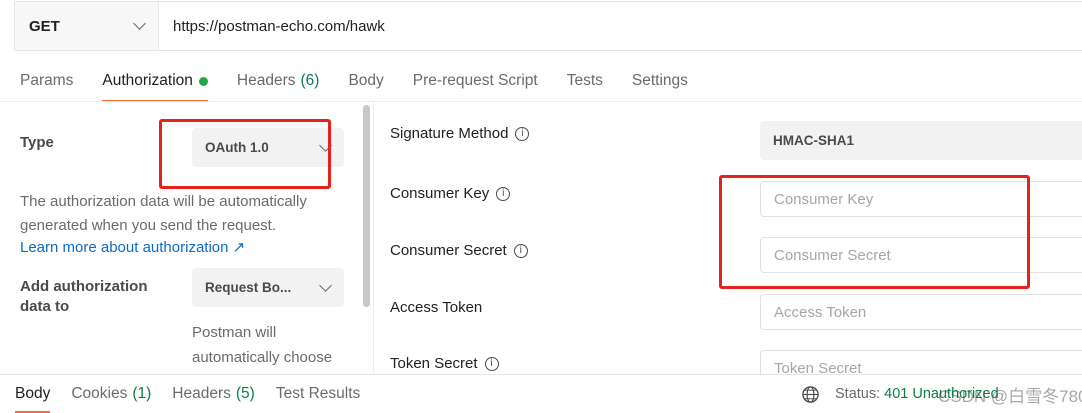 Image resolution: width=1082 pixels, height=413 pixels. Describe the element at coordinates (245, 154) in the screenshot. I see `annotation-box-type` at that location.